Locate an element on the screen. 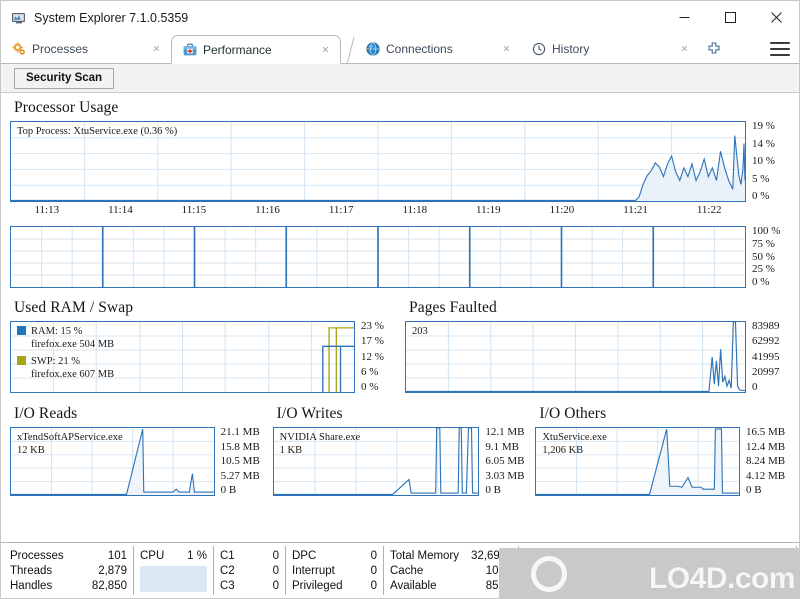 This screenshot has height=599, width=800. tab-processes: Processes × is located at coordinates (86, 48).